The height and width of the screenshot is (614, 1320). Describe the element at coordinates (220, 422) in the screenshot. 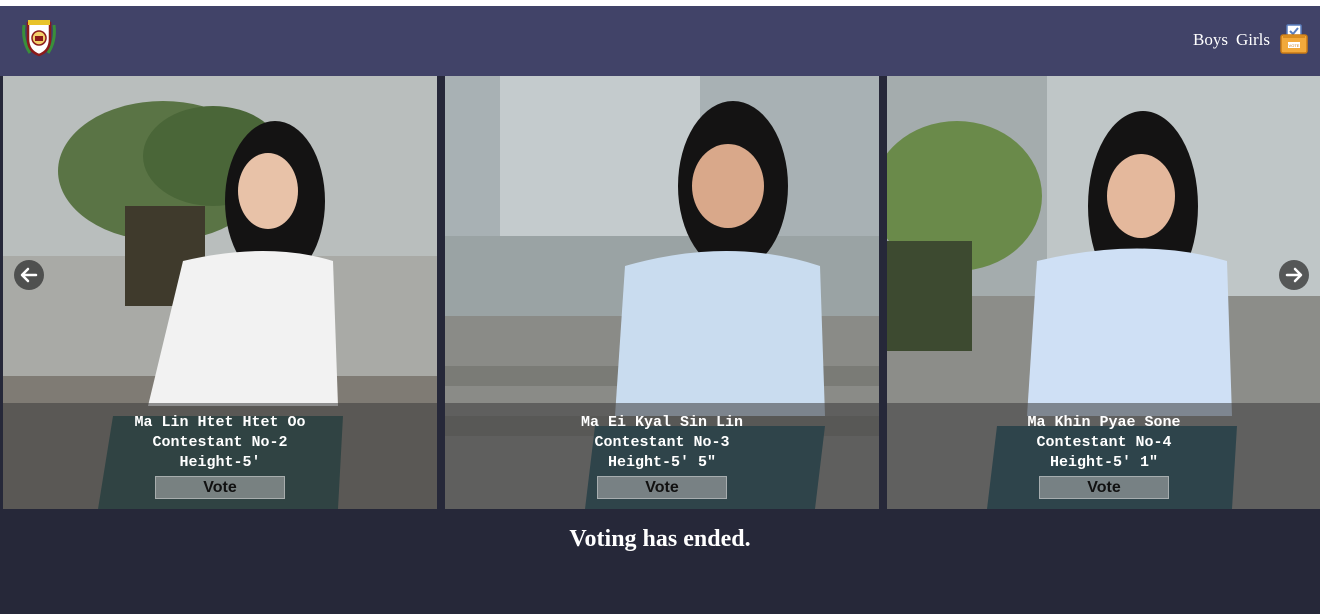

I see `contestant-name: Ma Lin Htet Htet Oo` at that location.